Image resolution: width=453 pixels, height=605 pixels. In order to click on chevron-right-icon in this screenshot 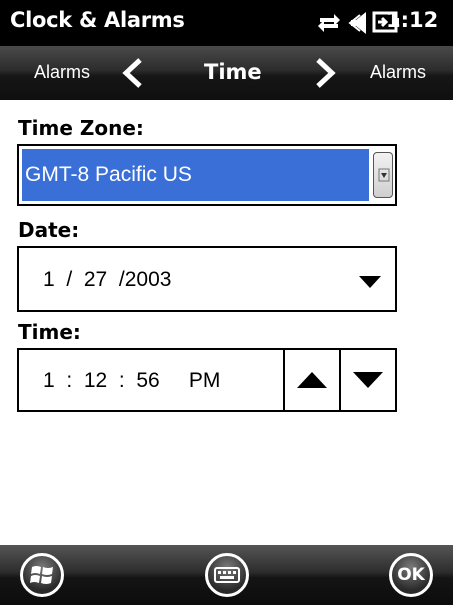, I will do `click(325, 73)`.